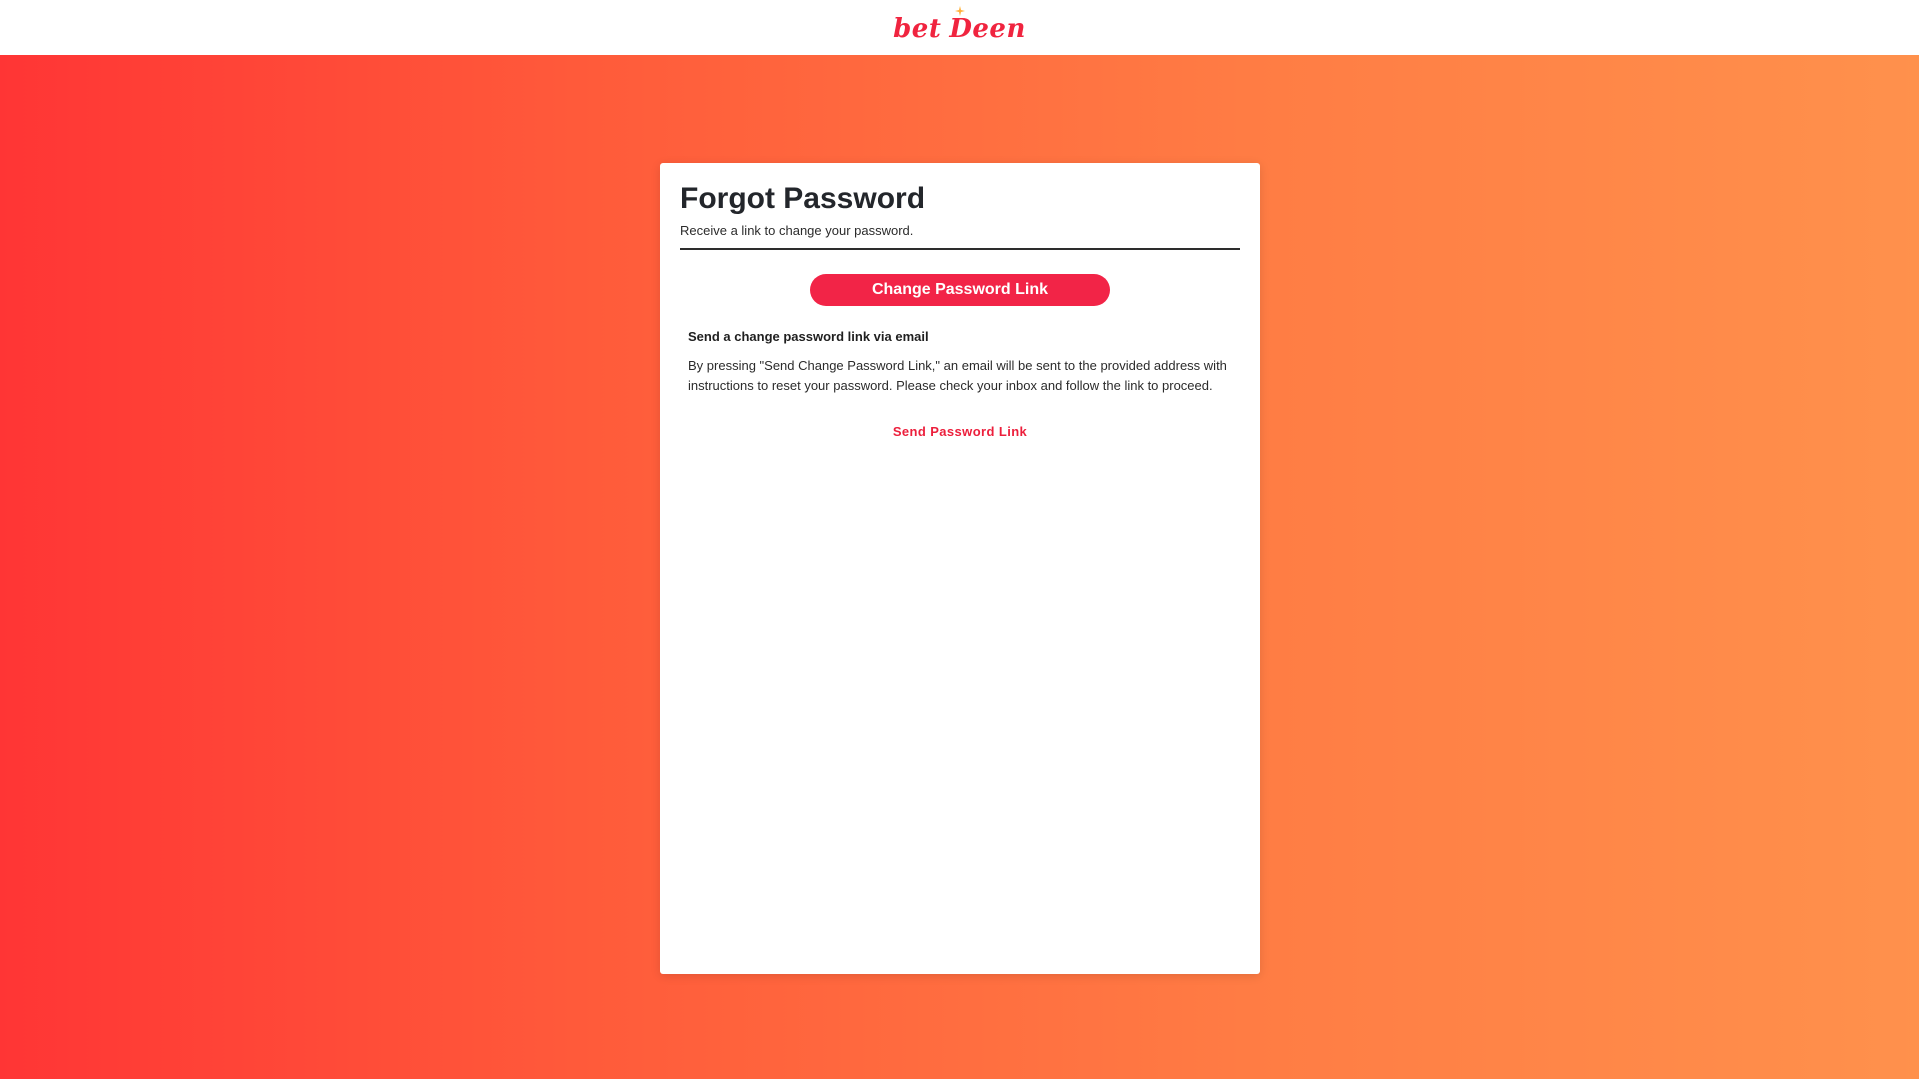  I want to click on brand-logo: bet Deen, so click(959, 24).